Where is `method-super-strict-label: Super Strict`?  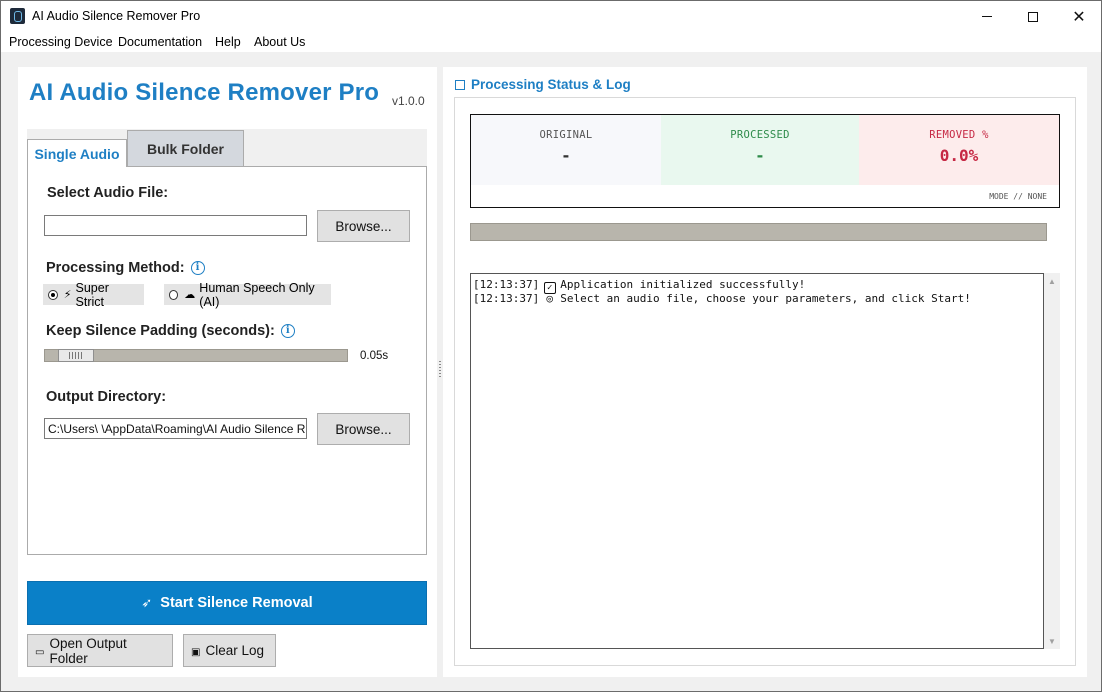 method-super-strict-label: Super Strict is located at coordinates (92, 294).